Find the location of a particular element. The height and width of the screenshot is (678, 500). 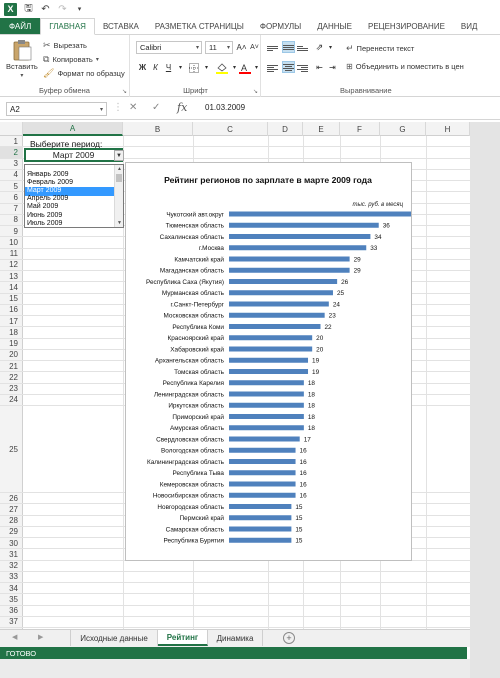

bold-button: Ж is located at coordinates (142, 67).